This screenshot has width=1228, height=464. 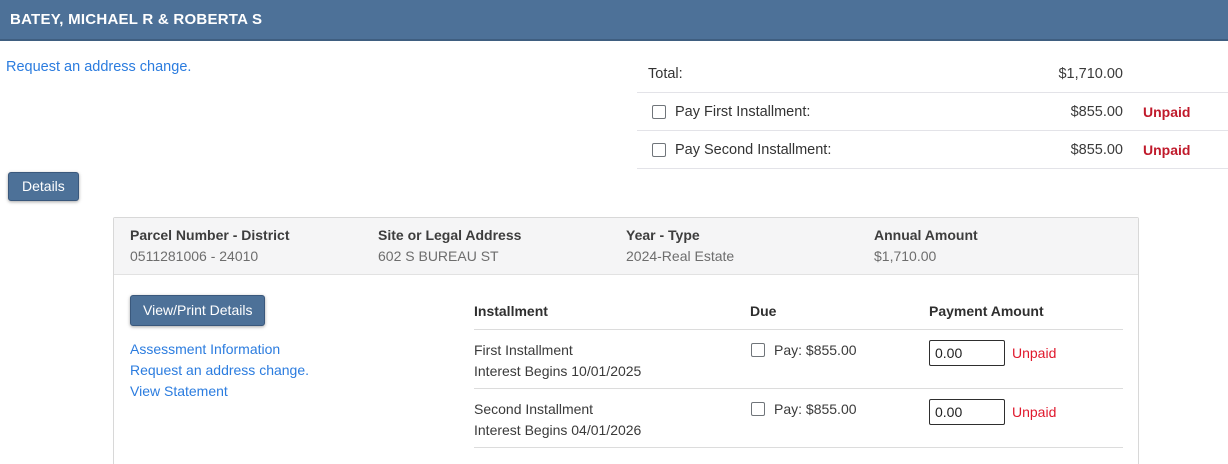 What do you see at coordinates (659, 111) in the screenshot?
I see `pay-first-installment-checkbox` at bounding box center [659, 111].